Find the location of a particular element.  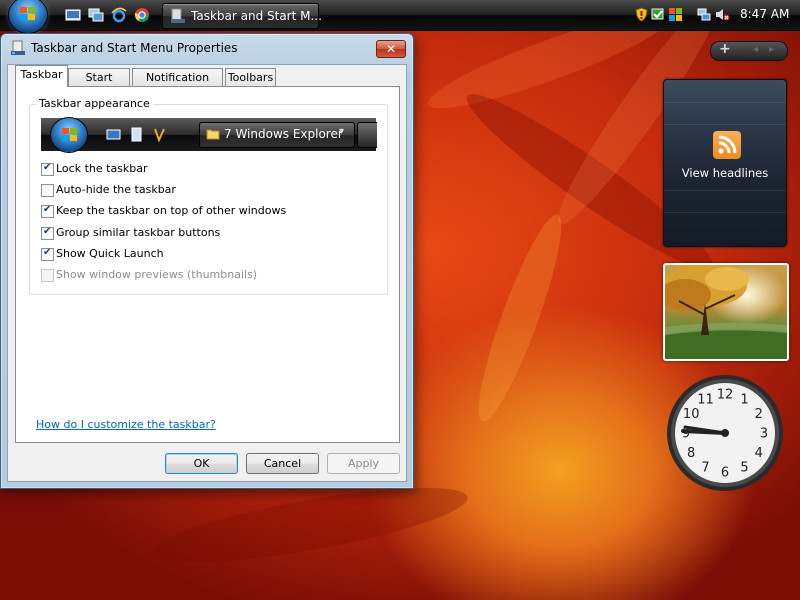

chevron-down-icon: ▾ is located at coordinates (342, 131).